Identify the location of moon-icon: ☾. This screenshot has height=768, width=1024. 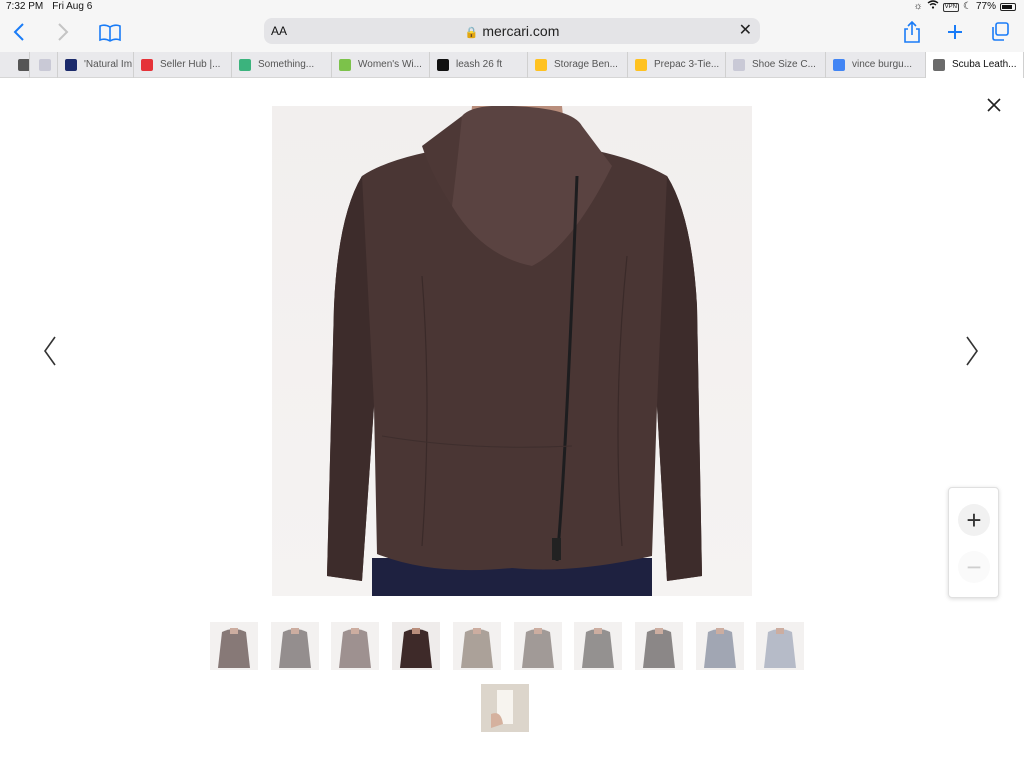
(967, 6).